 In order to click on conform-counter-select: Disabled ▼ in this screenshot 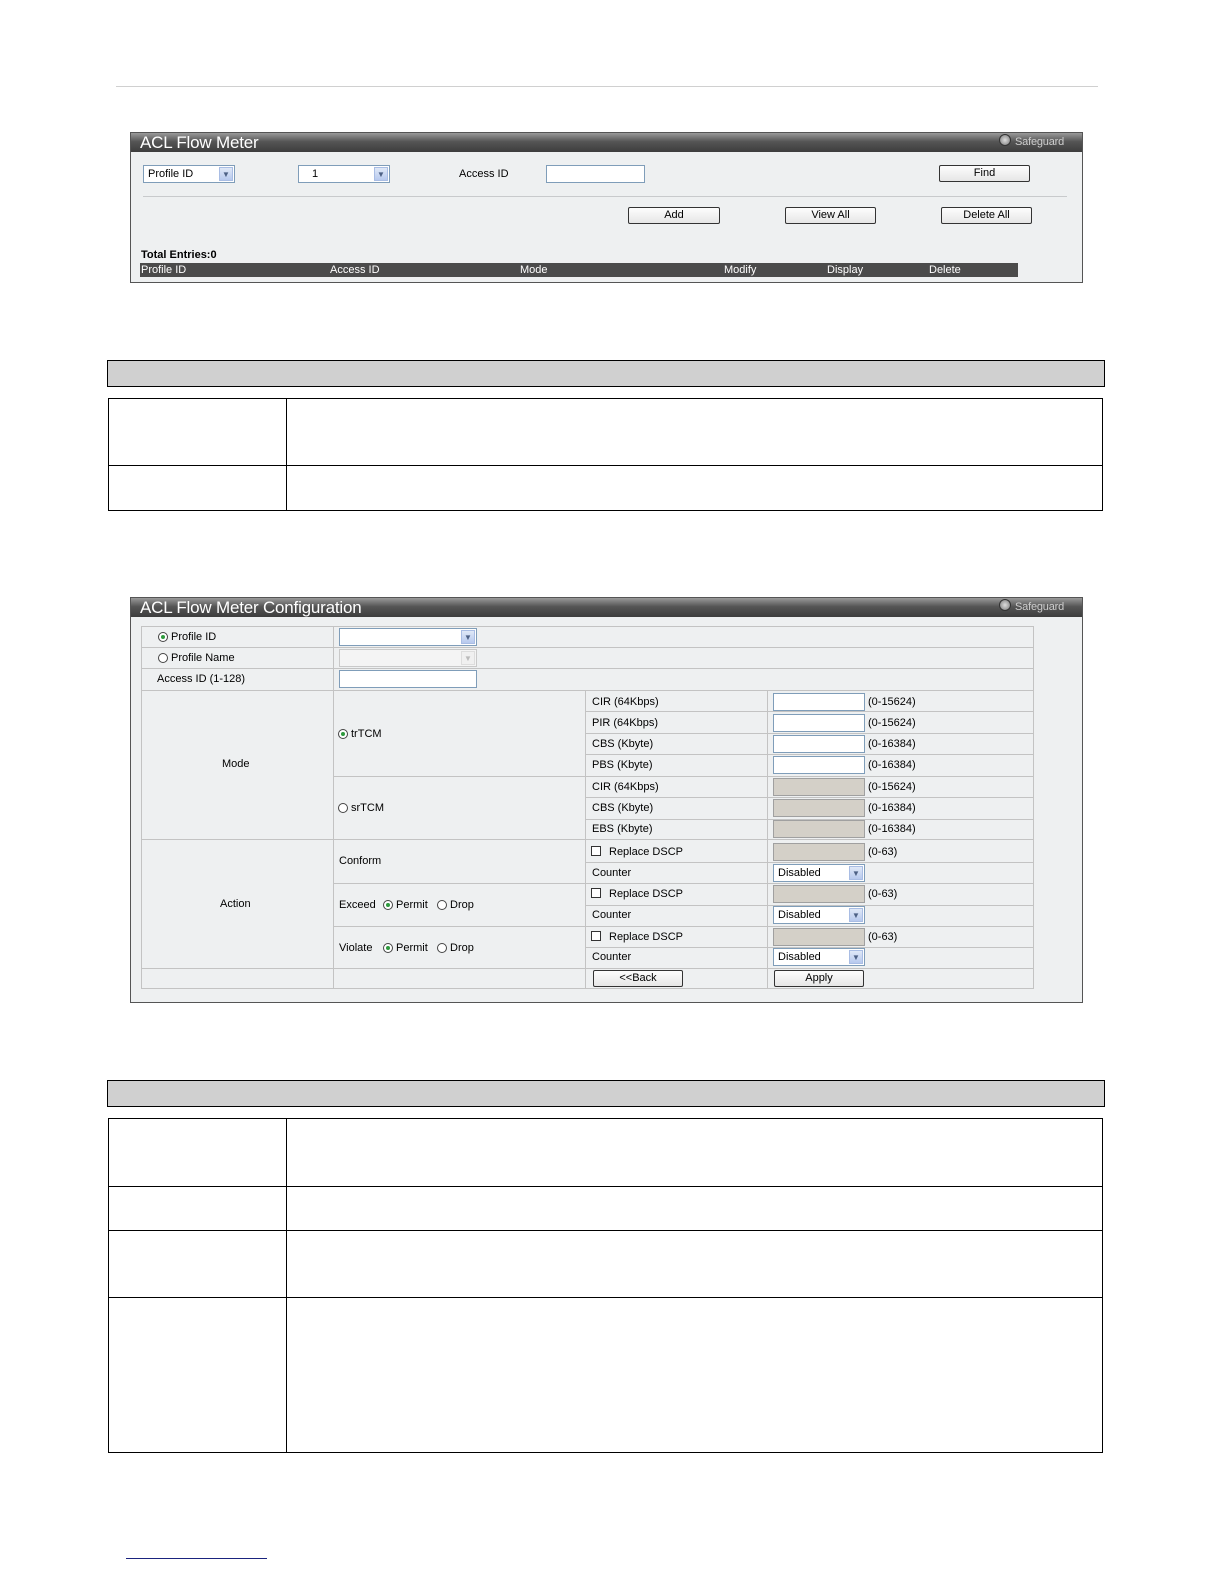, I will do `click(819, 873)`.